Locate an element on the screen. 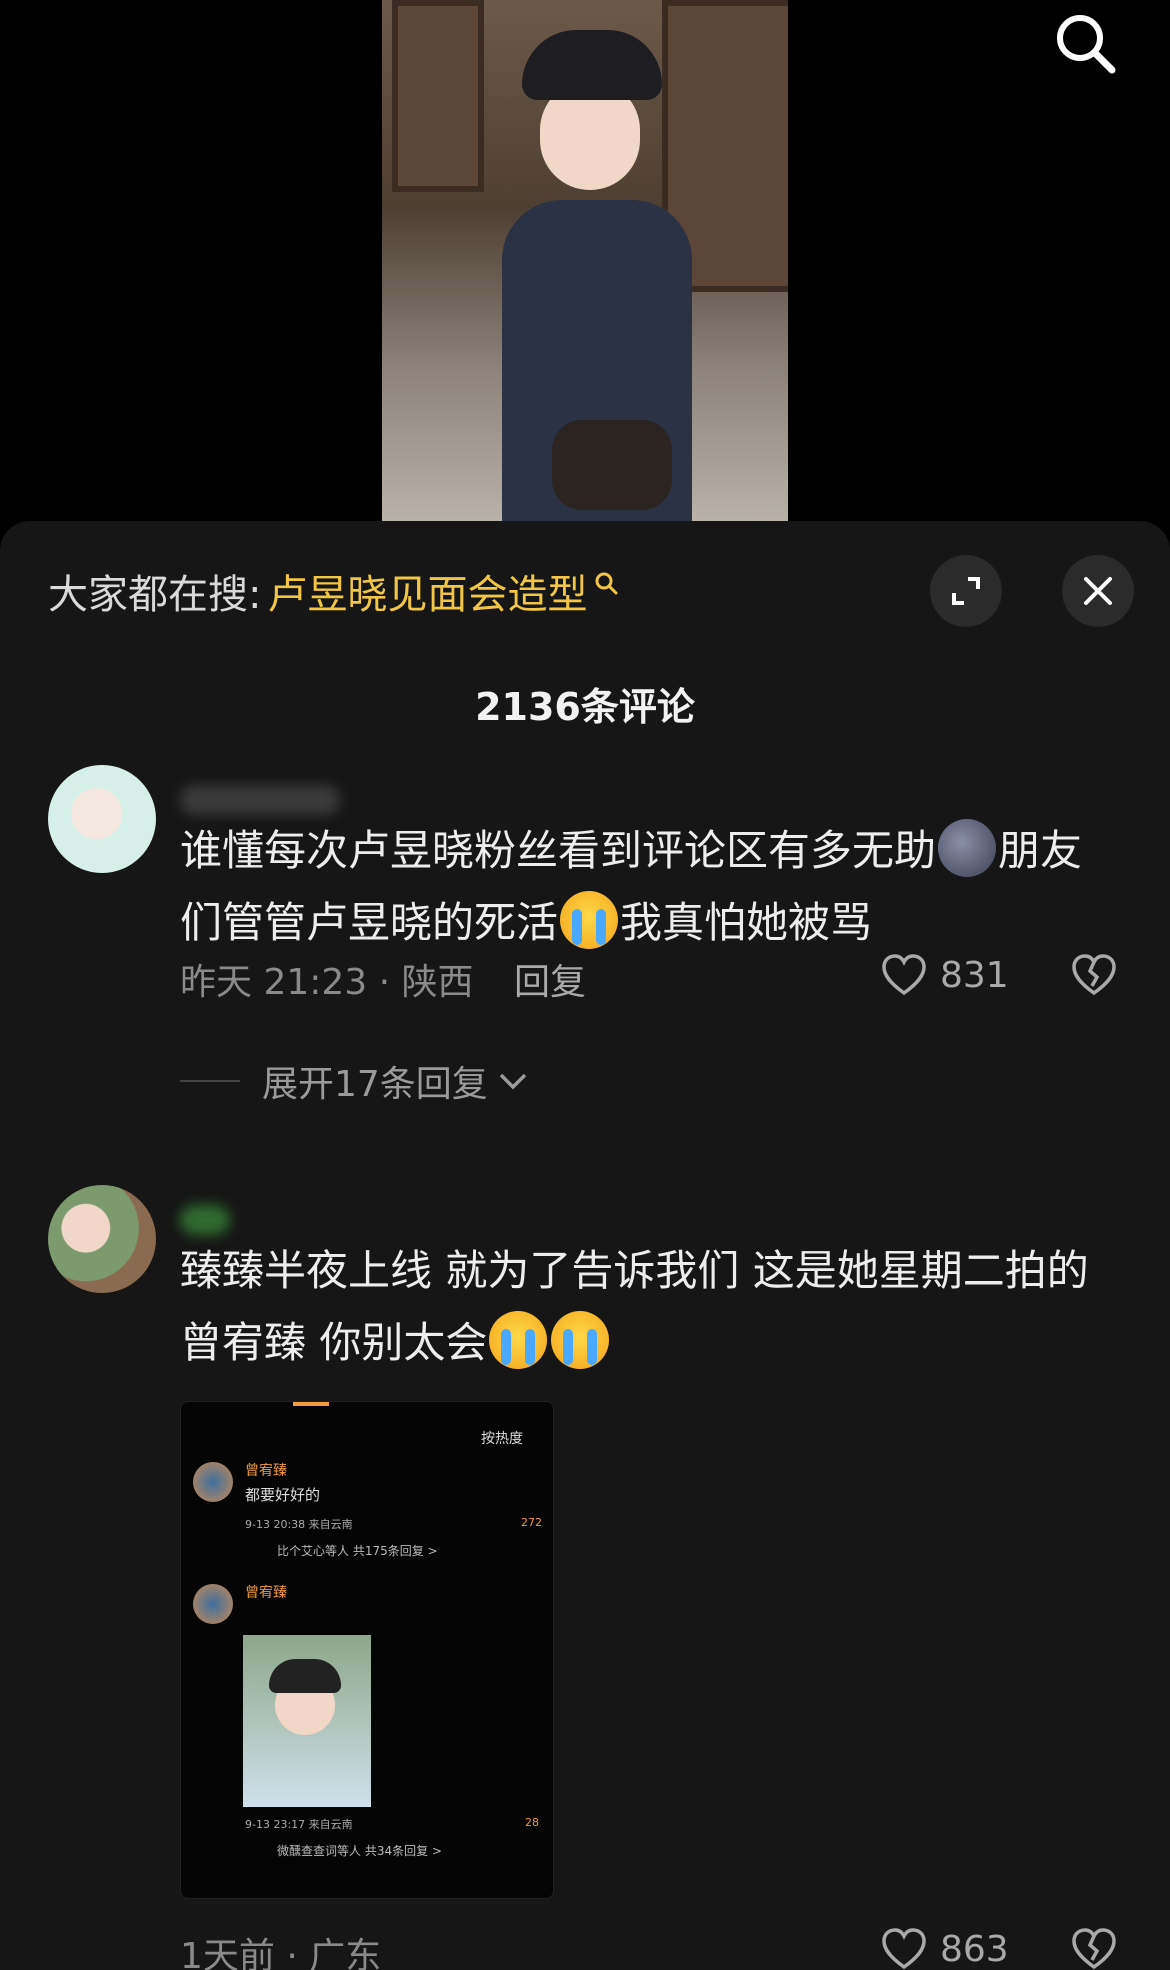 The height and width of the screenshot is (1970, 1170). expand-replies-label: 展开17条回复 is located at coordinates (375, 1084).